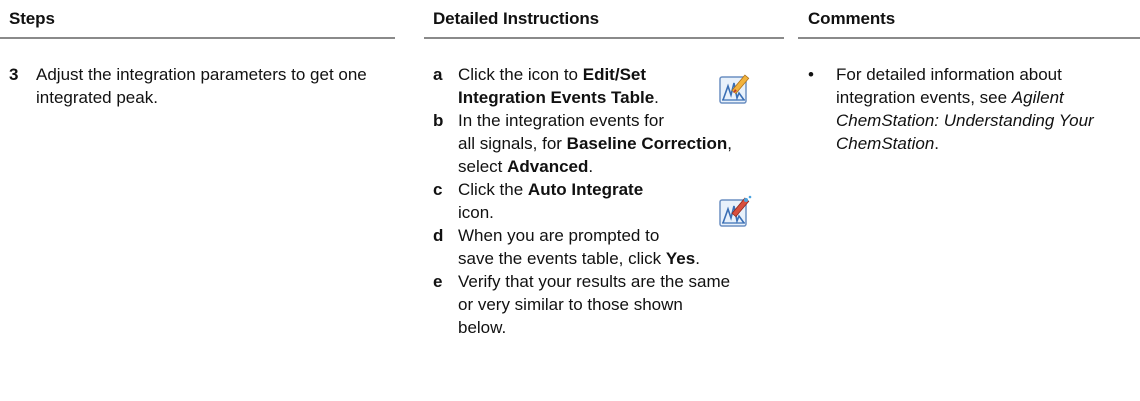 The image size is (1140, 401). What do you see at coordinates (736, 211) in the screenshot?
I see `auto-integrate-icon` at bounding box center [736, 211].